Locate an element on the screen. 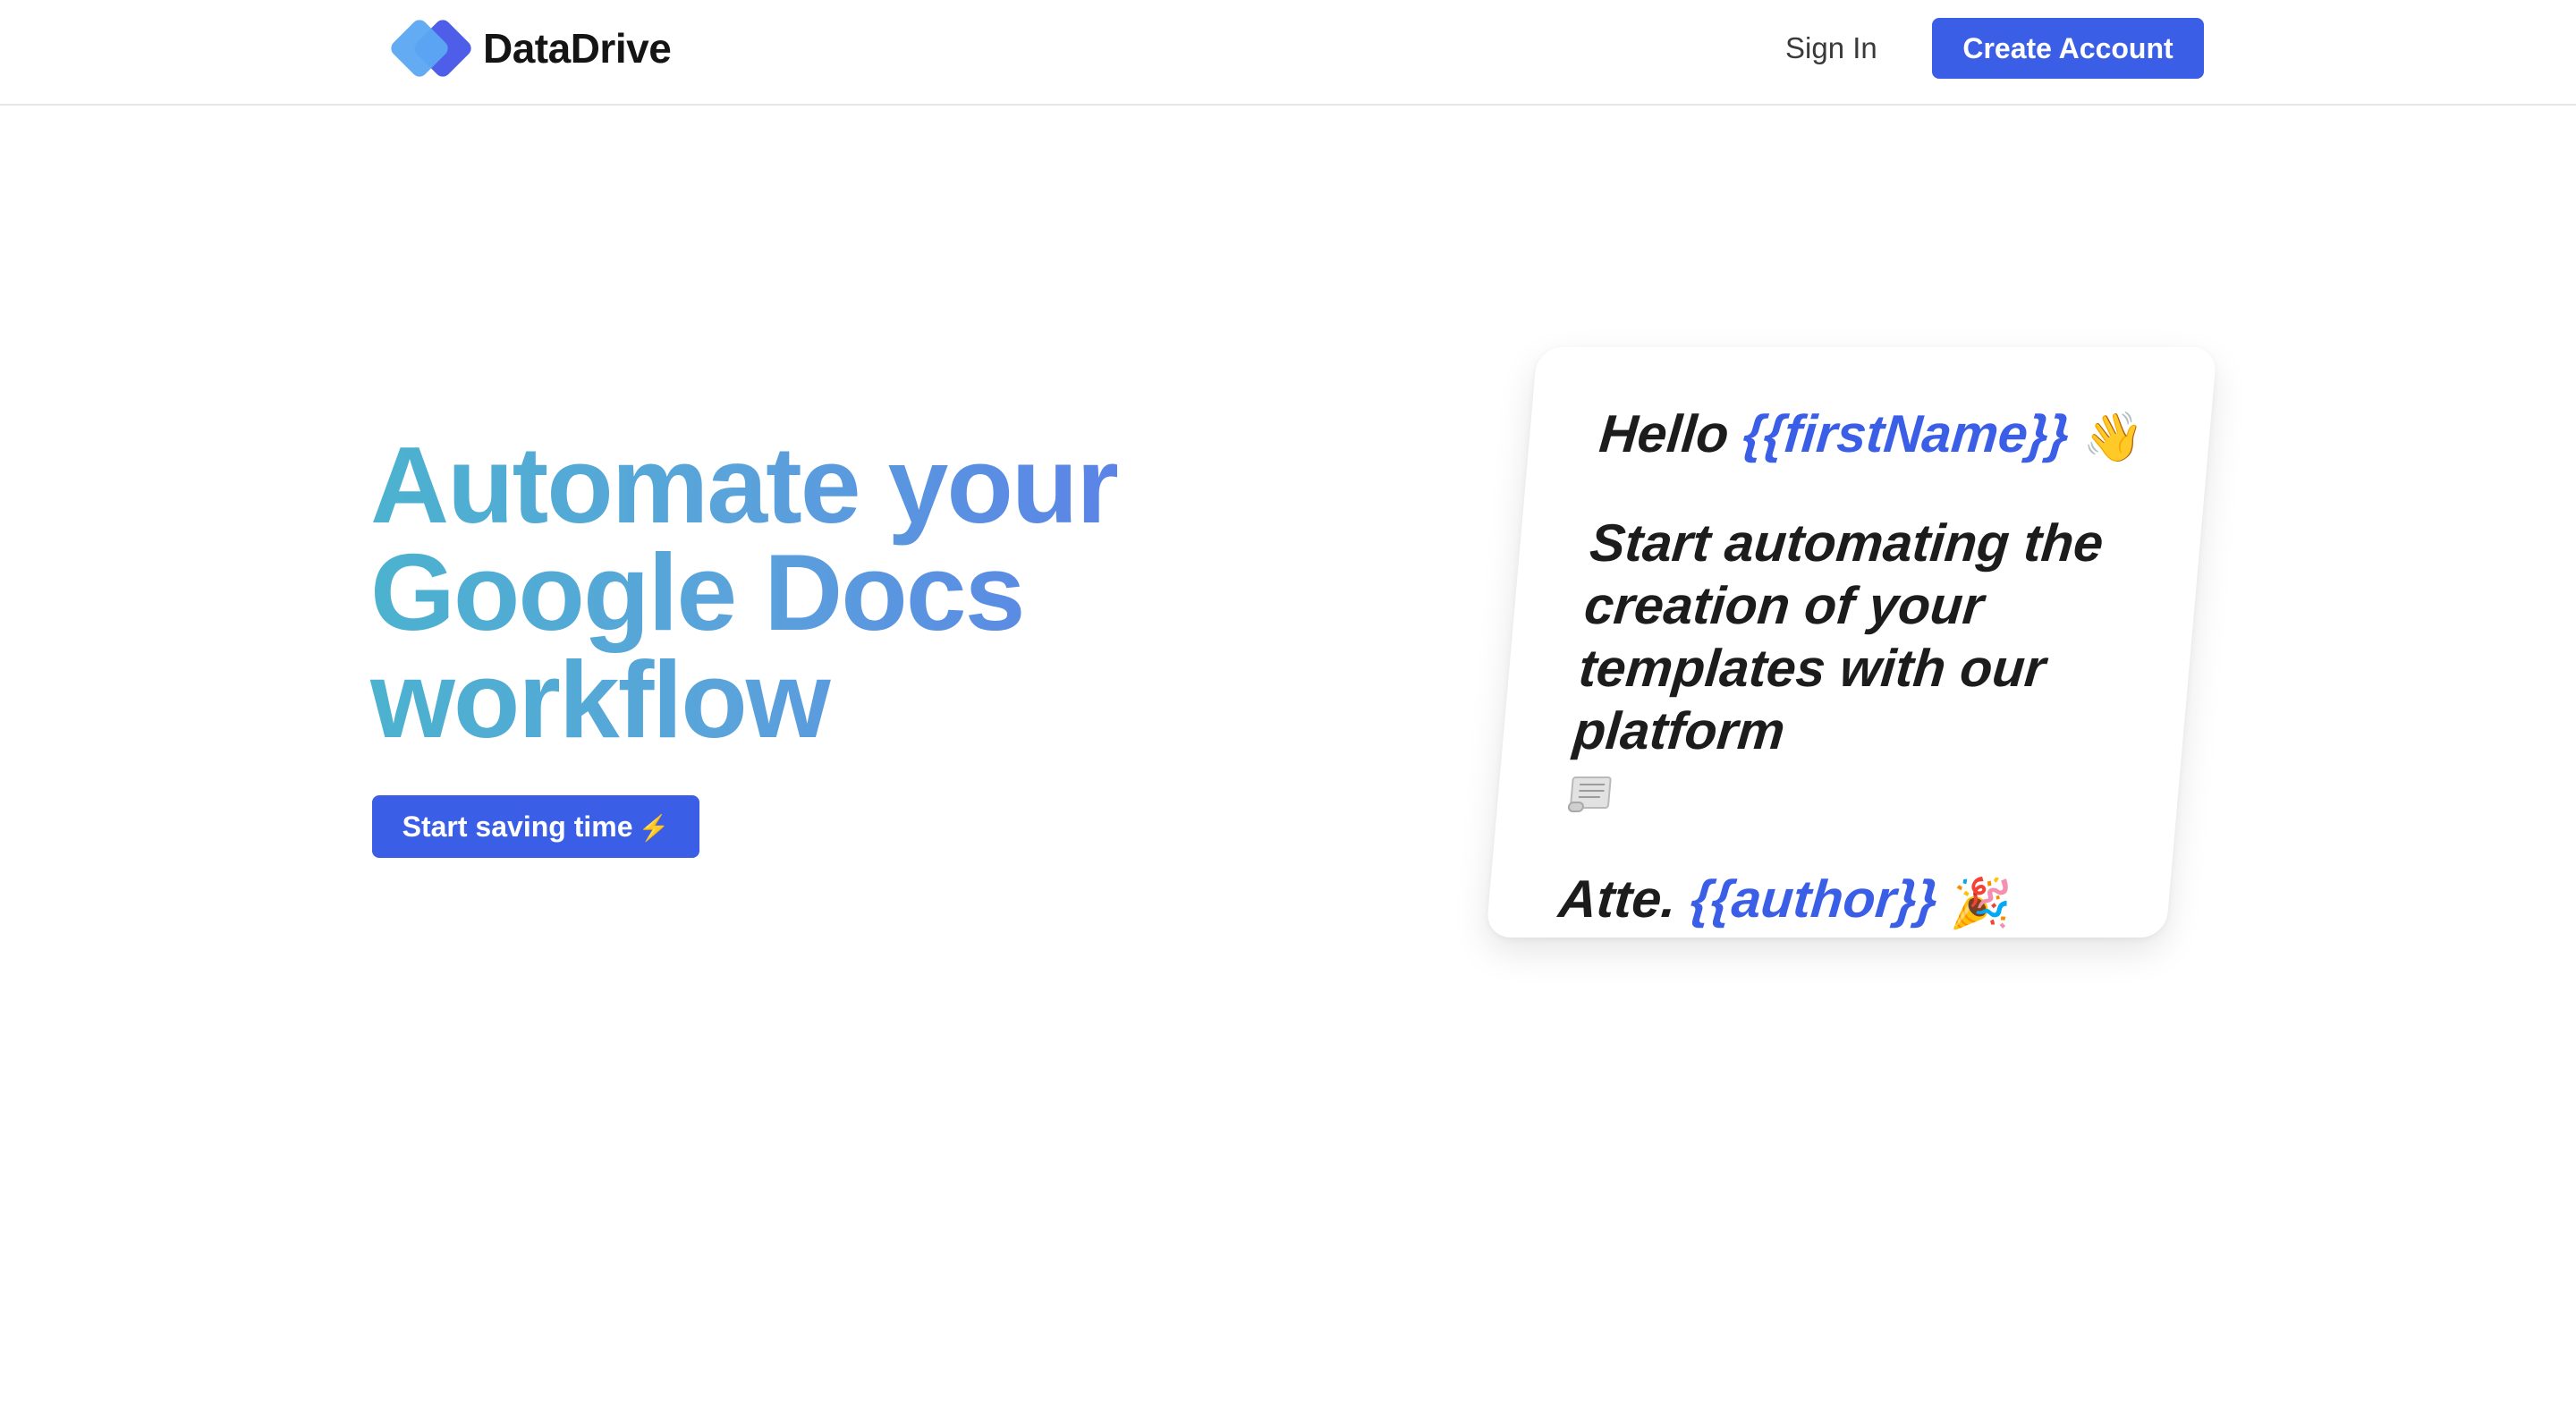 Image resolution: width=2576 pixels, height=1417 pixels. body-line-1: Start automating the is located at coordinates (1846, 543).